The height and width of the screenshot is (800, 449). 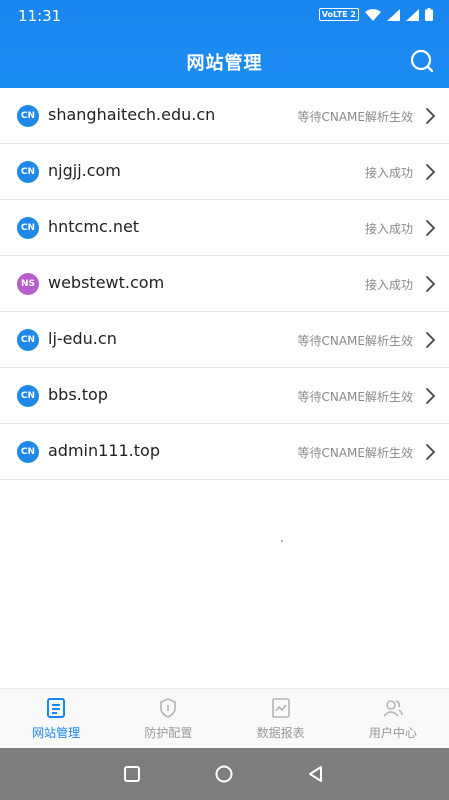 What do you see at coordinates (78, 394) in the screenshot?
I see `site-domain: bbs.top` at bounding box center [78, 394].